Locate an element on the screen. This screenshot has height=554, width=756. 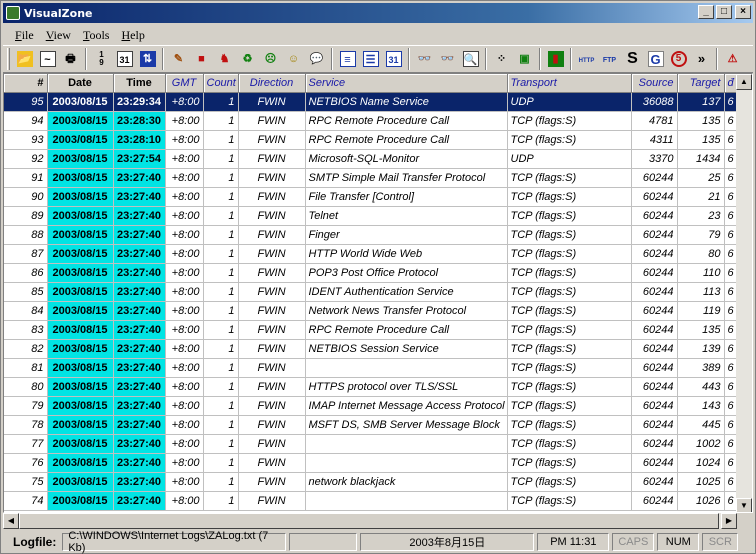
warning-icon: ⚠ is located at coordinates (733, 59).